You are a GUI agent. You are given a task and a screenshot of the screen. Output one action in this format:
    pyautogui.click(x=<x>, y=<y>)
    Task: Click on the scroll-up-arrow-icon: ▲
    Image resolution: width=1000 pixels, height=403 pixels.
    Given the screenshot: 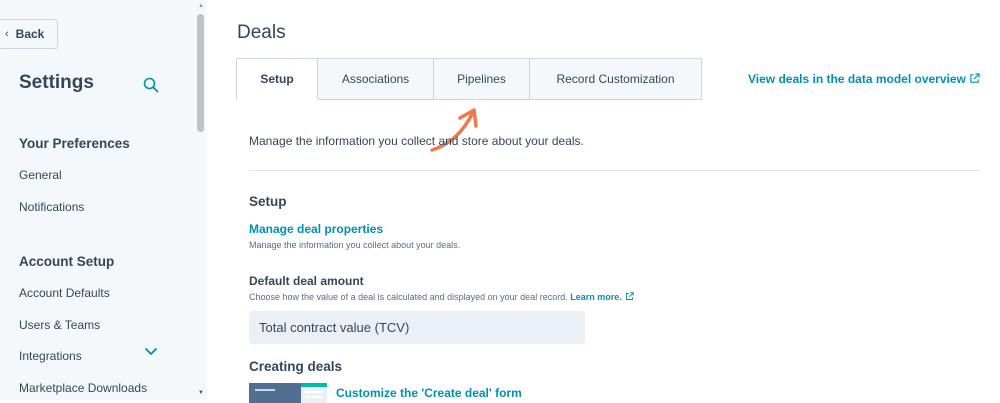 What is the action you would take?
    pyautogui.click(x=201, y=6)
    